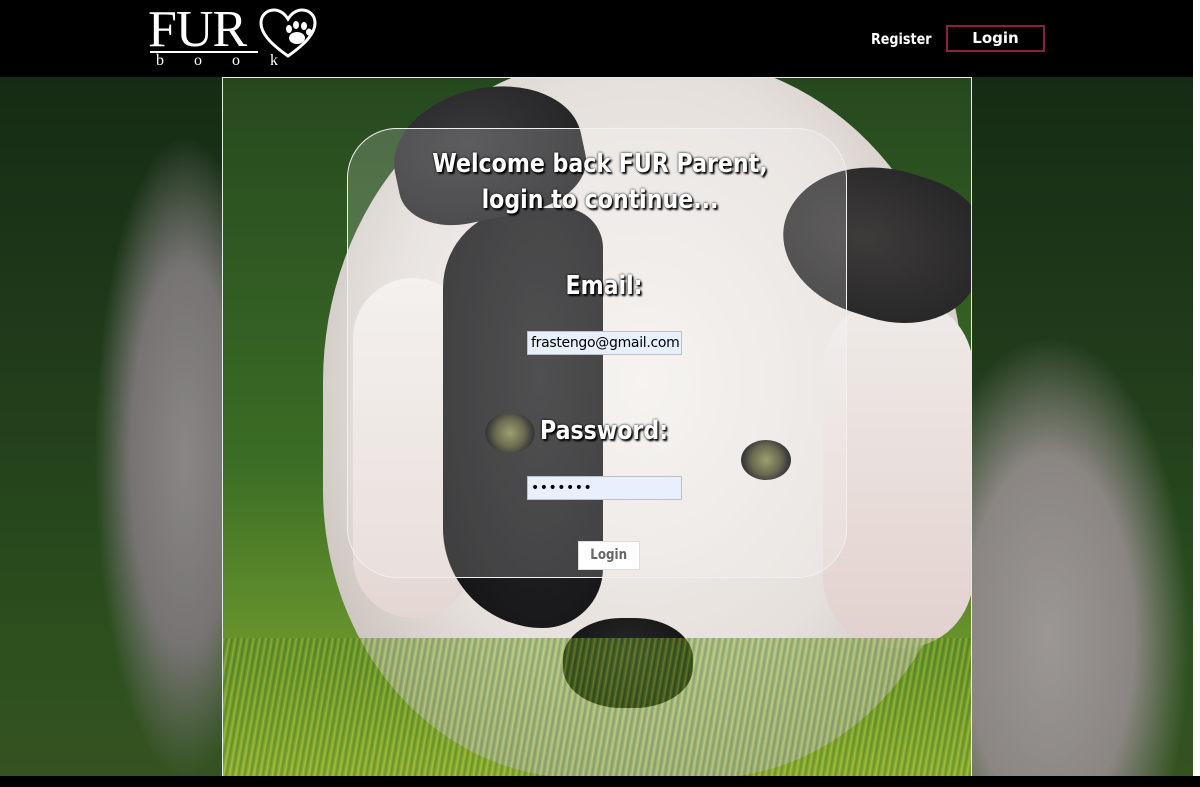 This screenshot has height=787, width=1200. Describe the element at coordinates (901, 39) in the screenshot. I see `register-link: Register` at that location.